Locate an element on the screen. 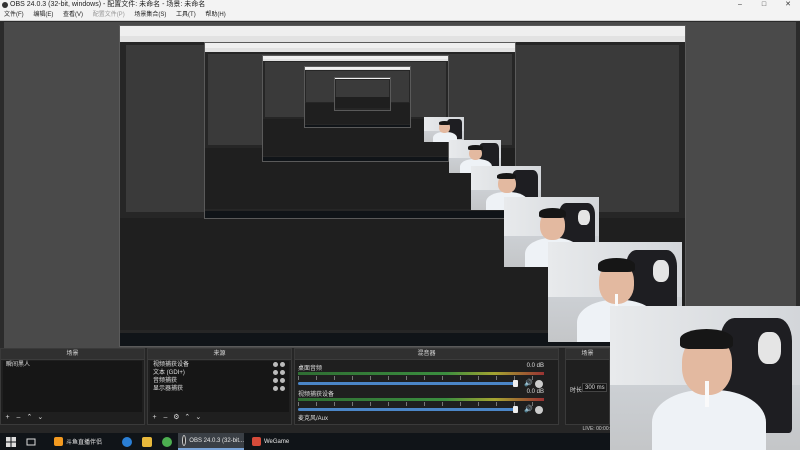 This screenshot has height=450, width=800. mixer-channel-mic: 麦克风/Aux is located at coordinates (421, 418).